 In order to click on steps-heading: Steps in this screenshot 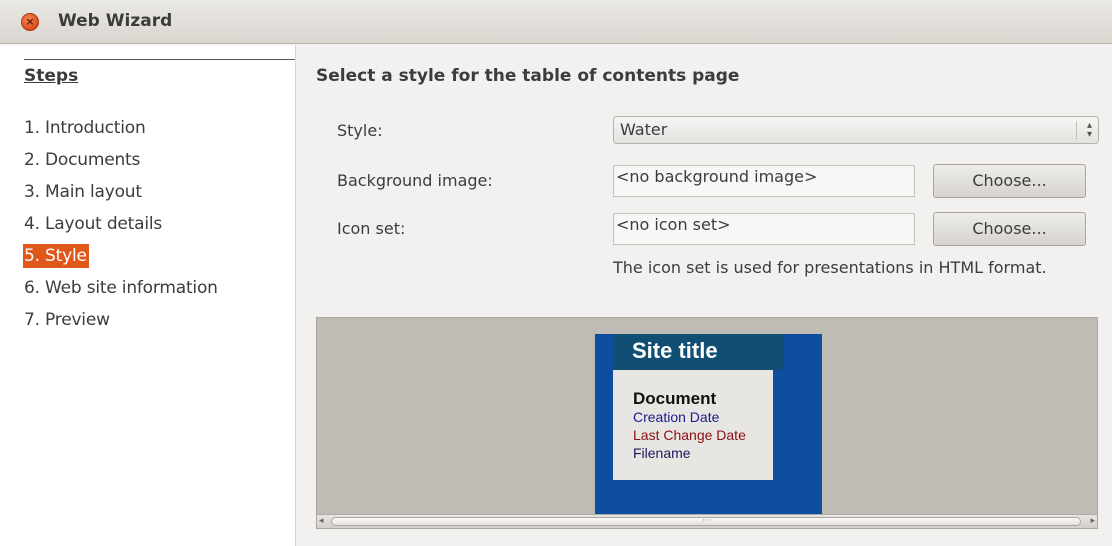, I will do `click(51, 76)`.